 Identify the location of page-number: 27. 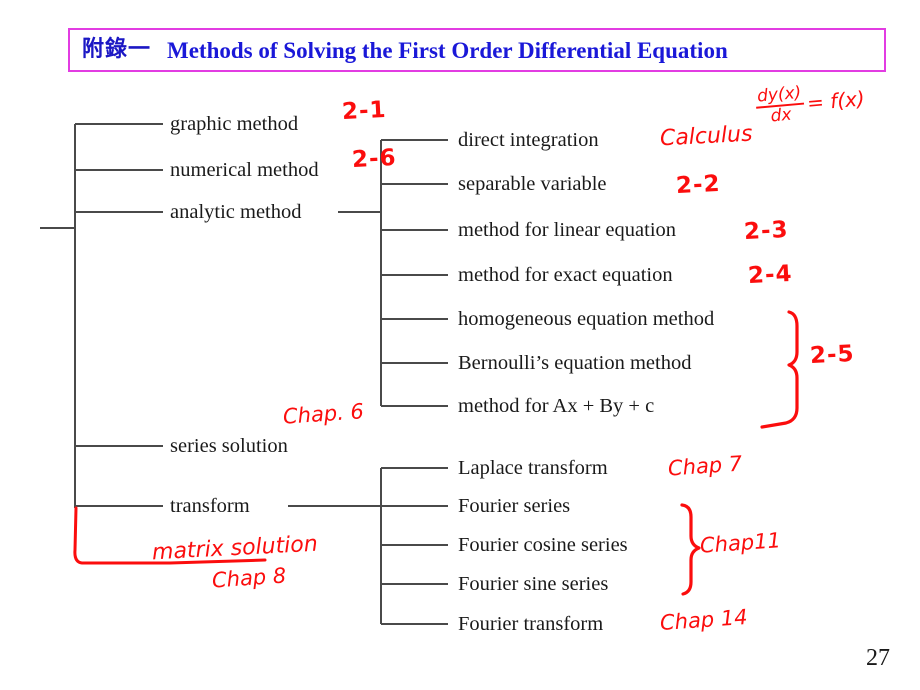
(878, 658).